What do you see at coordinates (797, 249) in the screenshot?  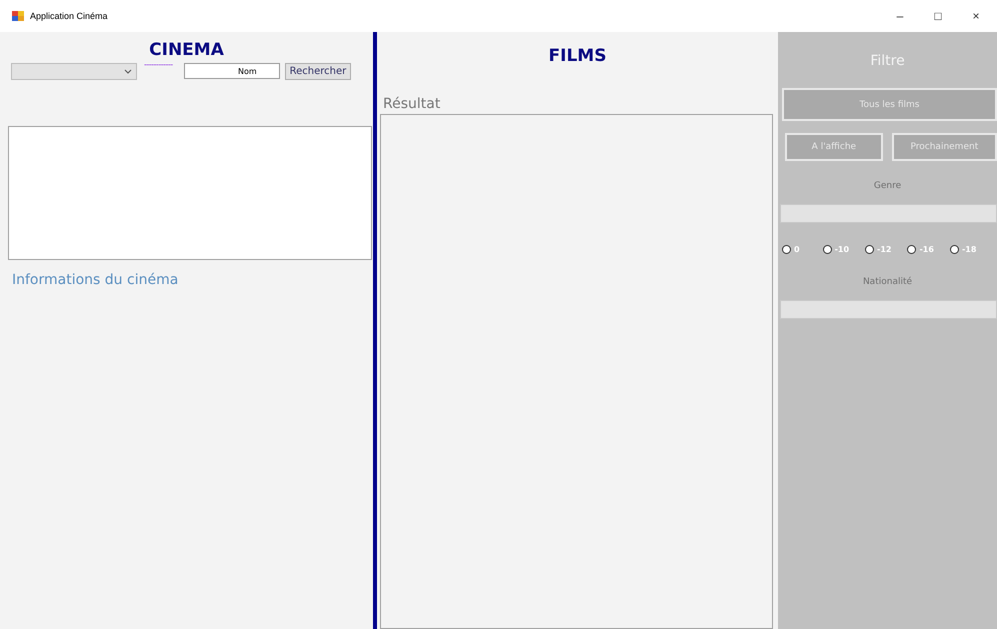 I see `rating-label: 0` at bounding box center [797, 249].